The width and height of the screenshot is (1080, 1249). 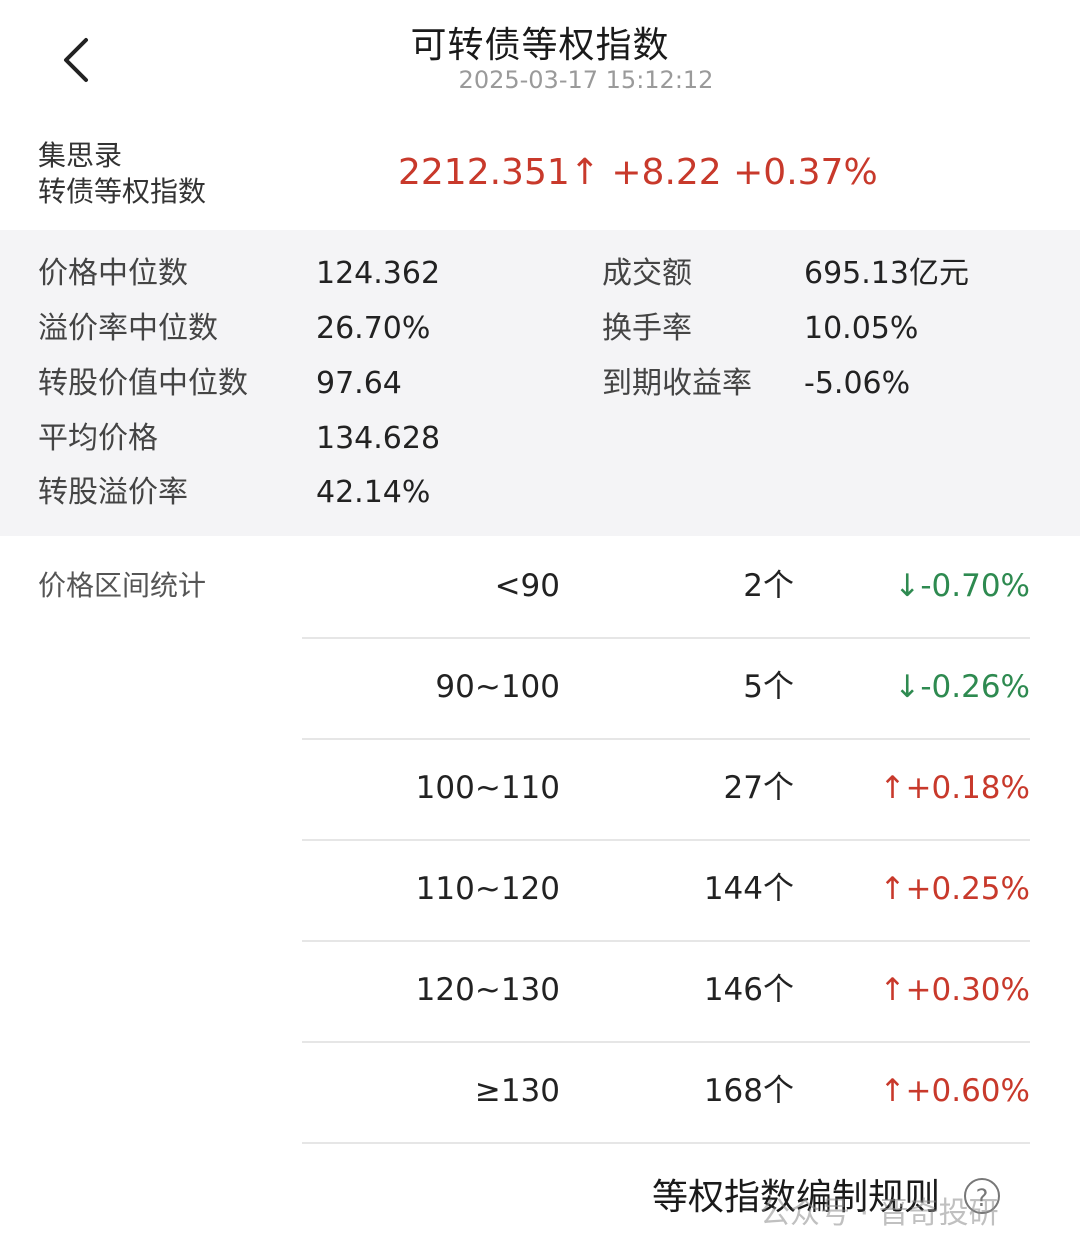 I want to click on range-row: 120~130 146个 ↑+0.30%, so click(x=666, y=991).